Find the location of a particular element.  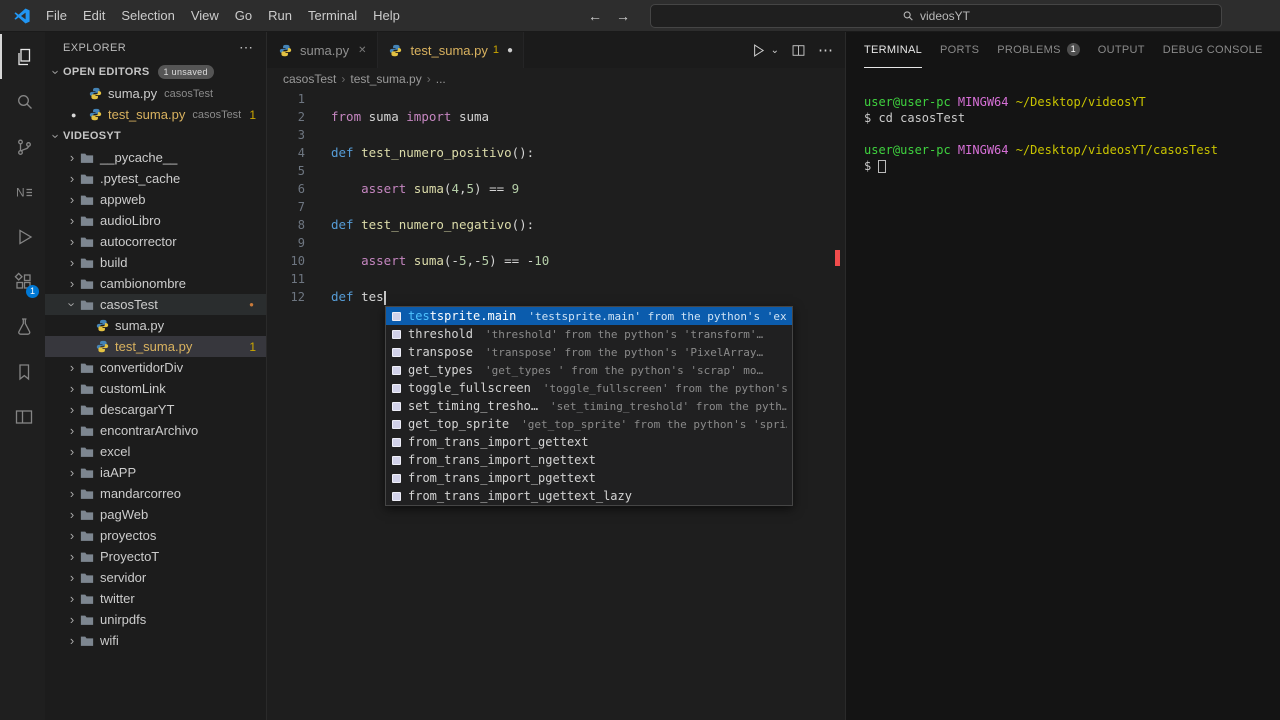

suggestion-item: from_trans_import_ugettext_lazy is located at coordinates (589, 496).